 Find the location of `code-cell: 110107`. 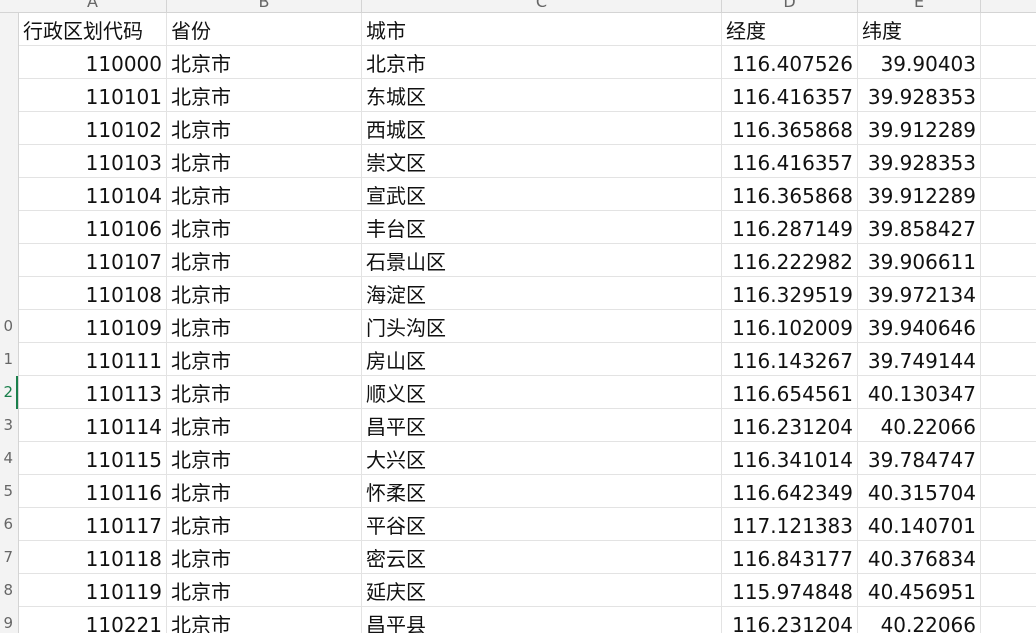

code-cell: 110107 is located at coordinates (93, 260).